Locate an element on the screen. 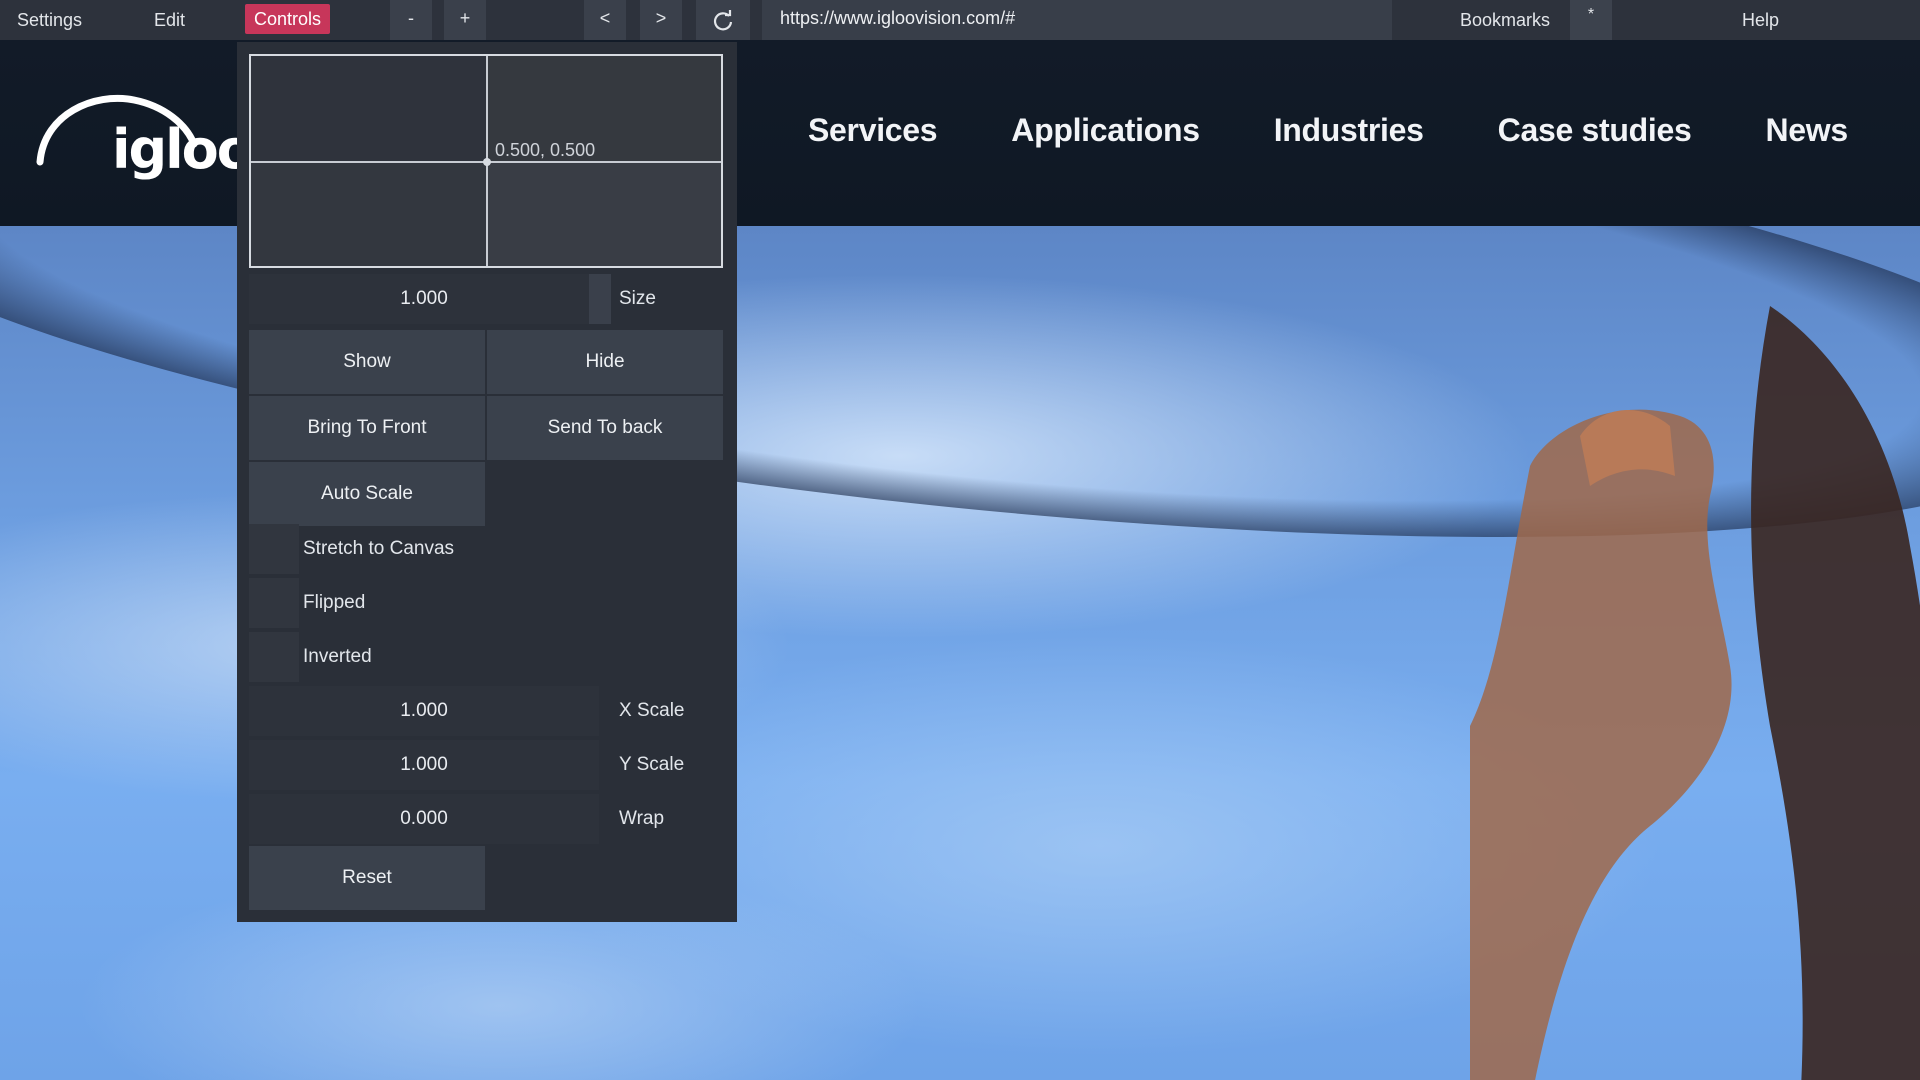 This screenshot has height=1080, width=1920. zoom-out-button: - is located at coordinates (411, 20).